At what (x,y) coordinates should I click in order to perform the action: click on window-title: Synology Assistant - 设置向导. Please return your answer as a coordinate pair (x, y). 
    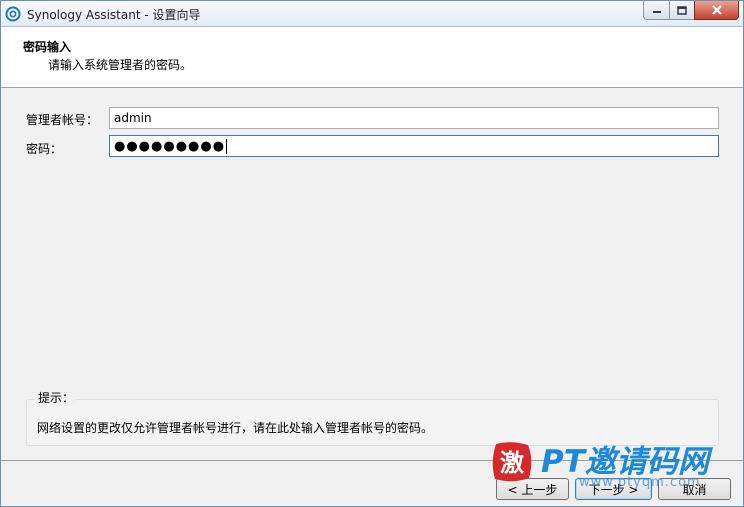
    Looking at the image, I should click on (114, 15).